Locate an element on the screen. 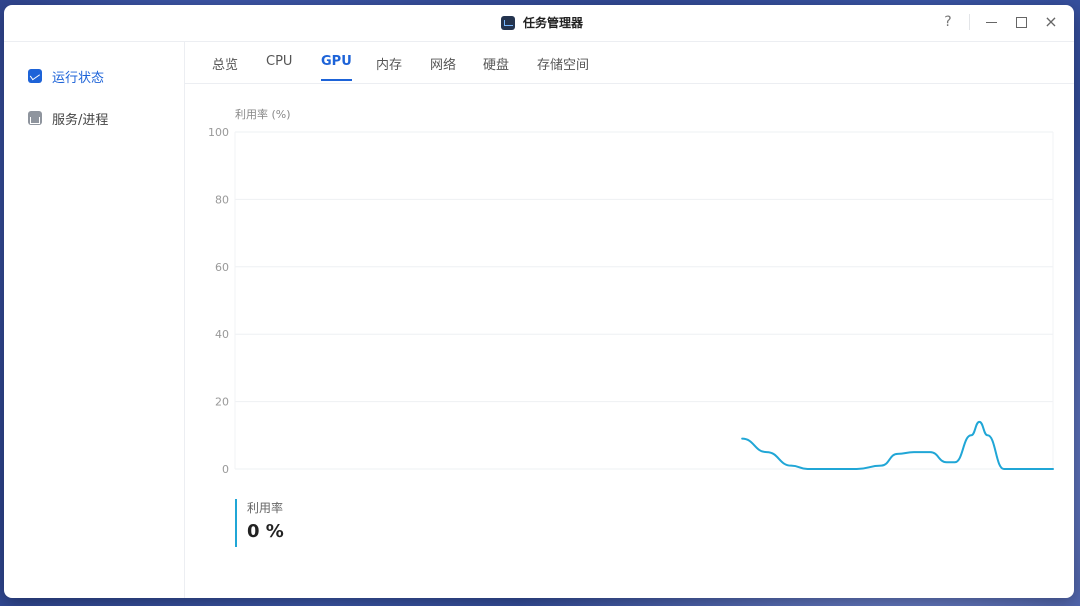  window-title: 任务管理器 is located at coordinates (542, 22).